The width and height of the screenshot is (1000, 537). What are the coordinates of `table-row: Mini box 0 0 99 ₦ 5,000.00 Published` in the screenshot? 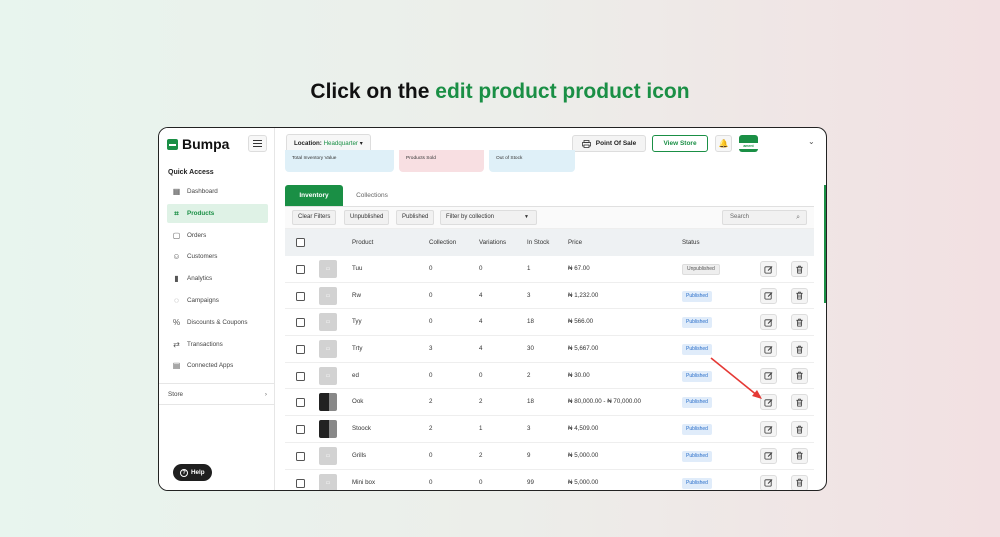 It's located at (549, 480).